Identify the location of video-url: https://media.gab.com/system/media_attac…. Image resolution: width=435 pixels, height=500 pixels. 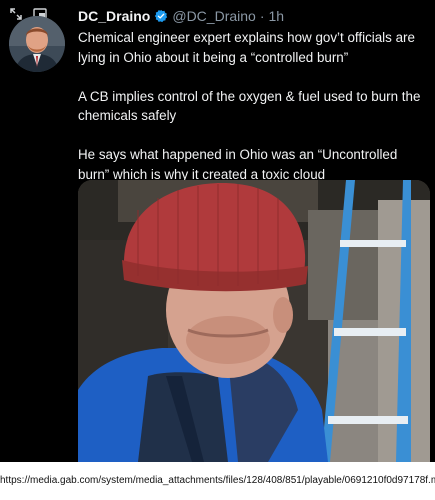
(217, 481).